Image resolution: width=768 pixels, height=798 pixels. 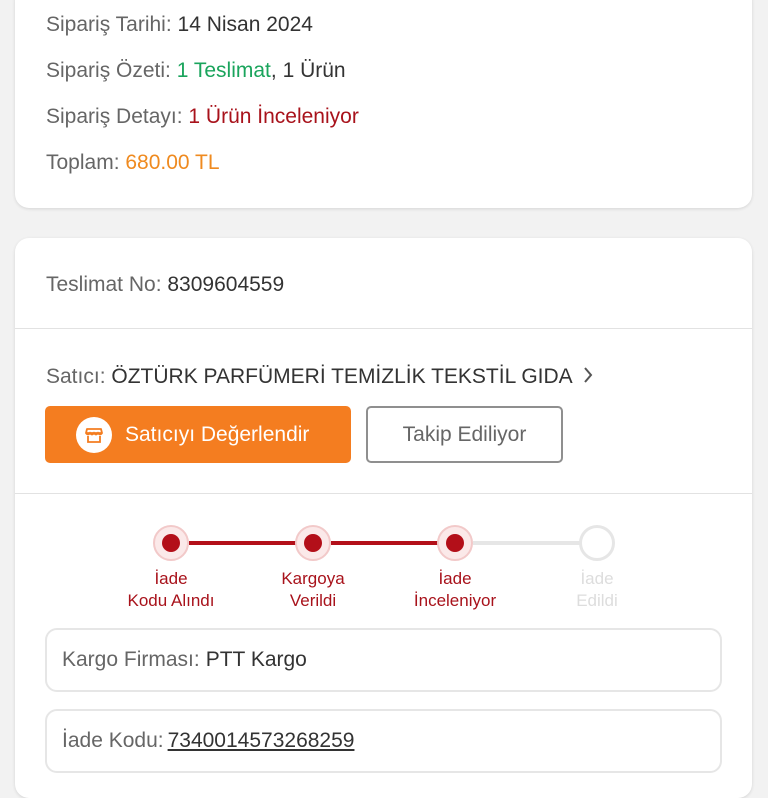 What do you see at coordinates (261, 741) in the screenshot?
I see `return-code-value: 7340014573268259` at bounding box center [261, 741].